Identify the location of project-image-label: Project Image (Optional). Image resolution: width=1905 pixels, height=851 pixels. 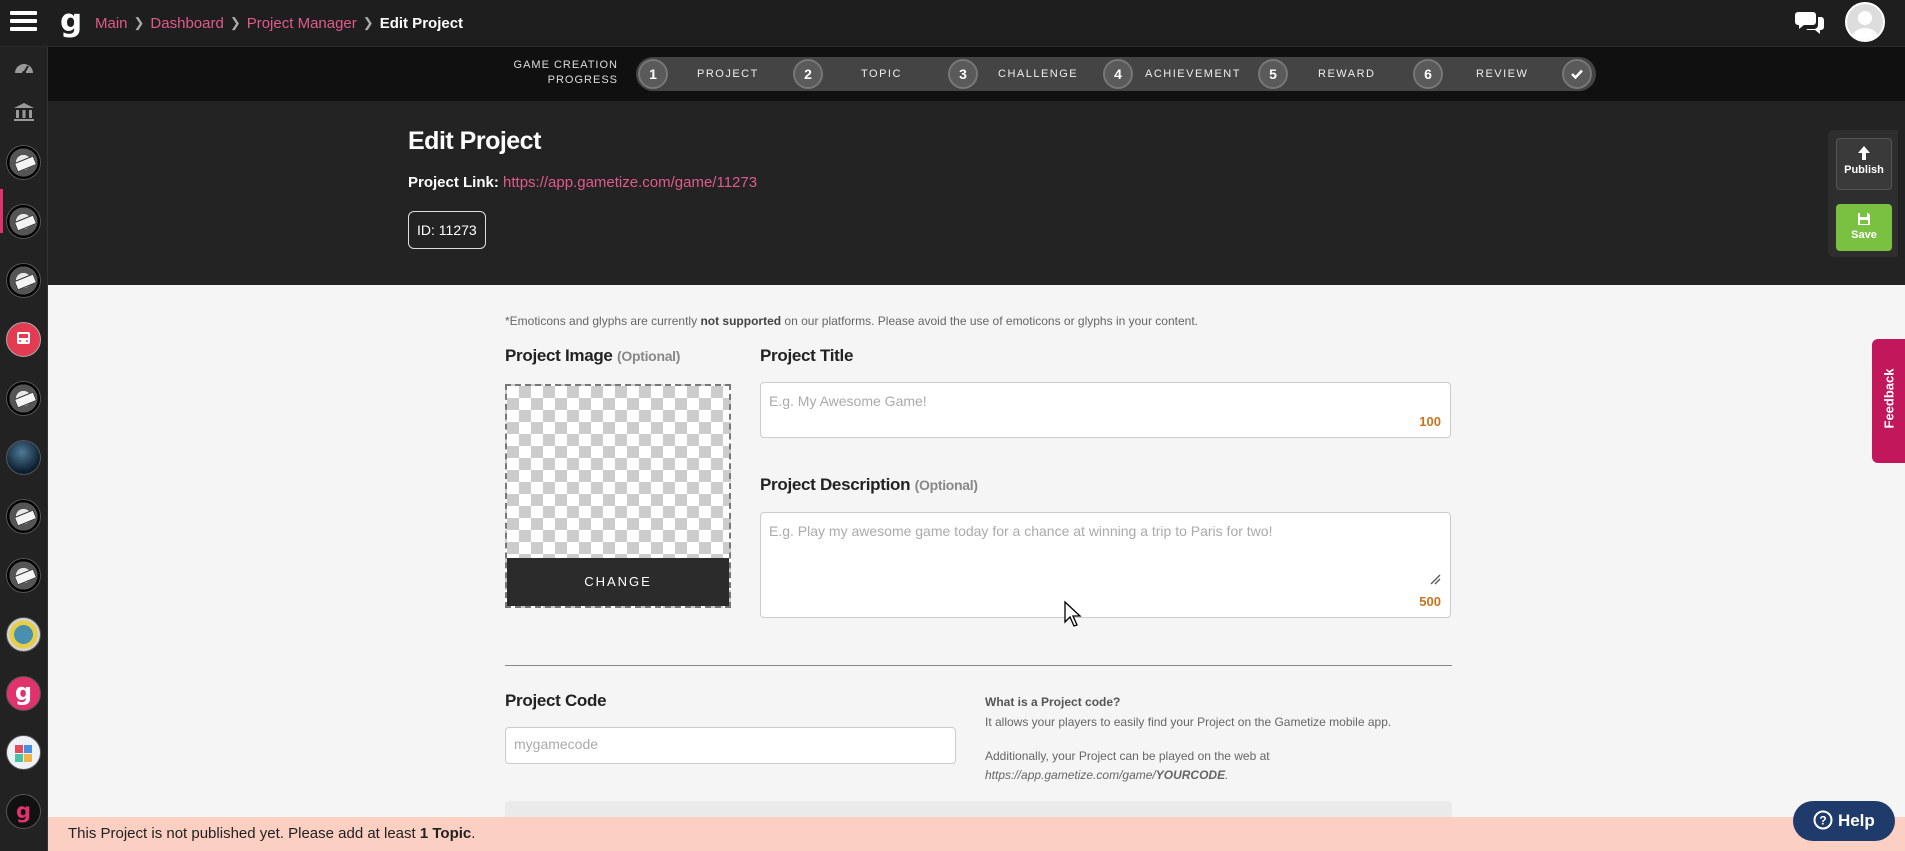
(592, 356).